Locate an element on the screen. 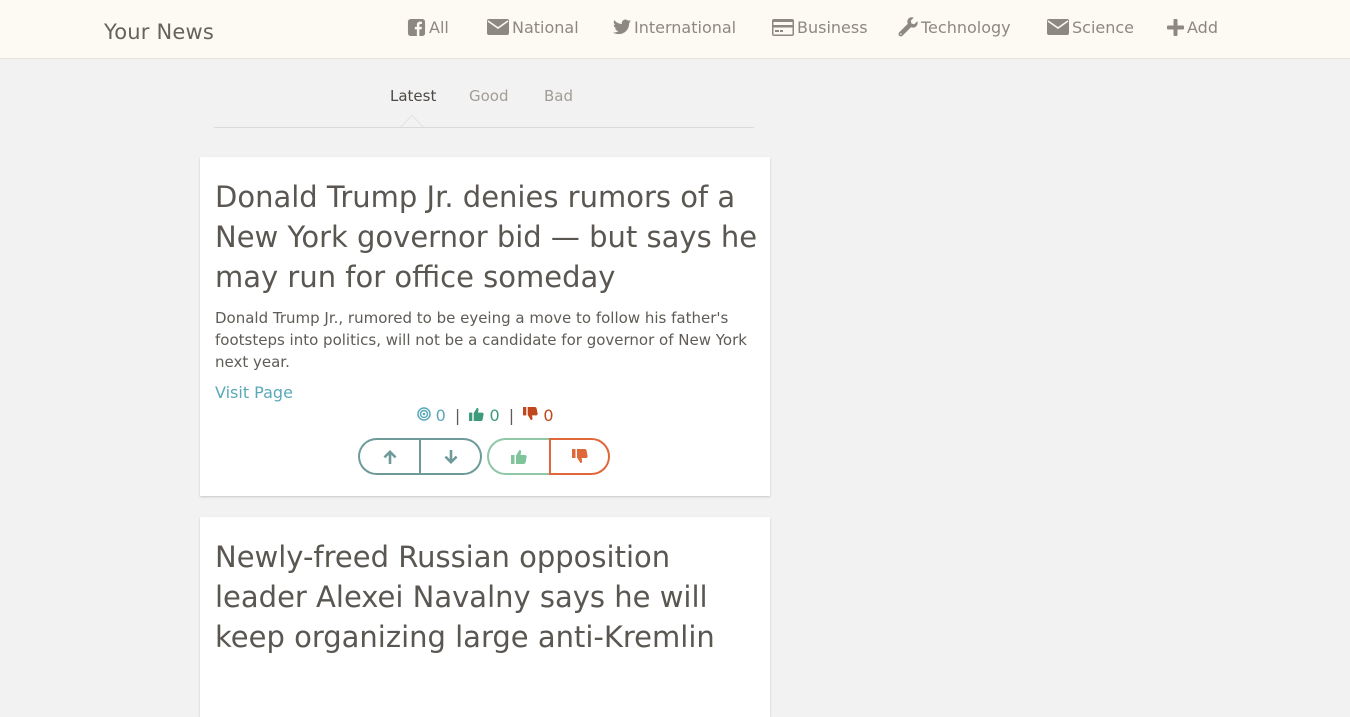  arrow-up-icon is located at coordinates (389, 456).